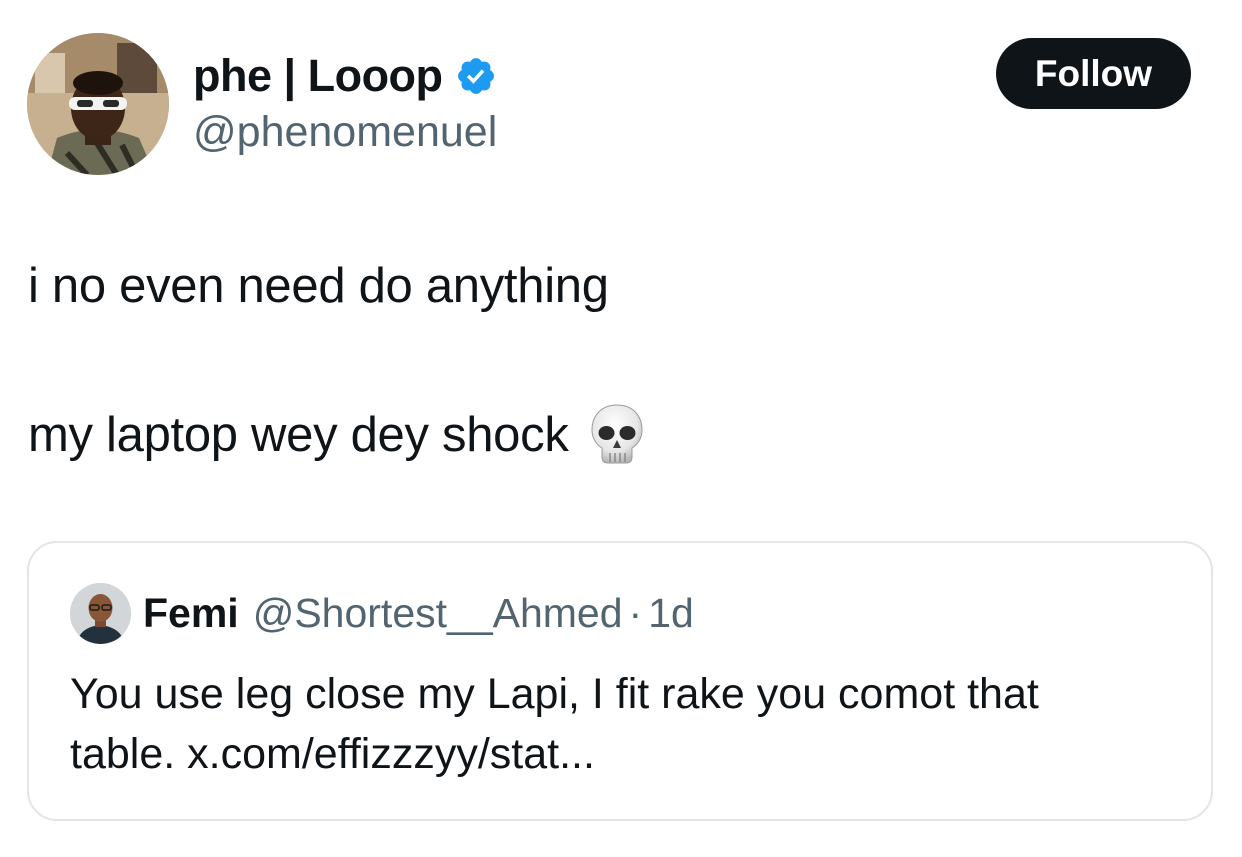  I want to click on follow-button: Follow, so click(1093, 73).